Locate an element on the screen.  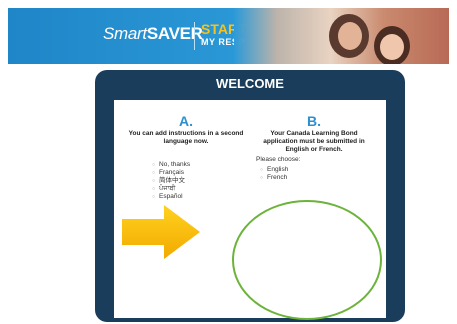
right-arrow-icon is located at coordinates (161, 232).